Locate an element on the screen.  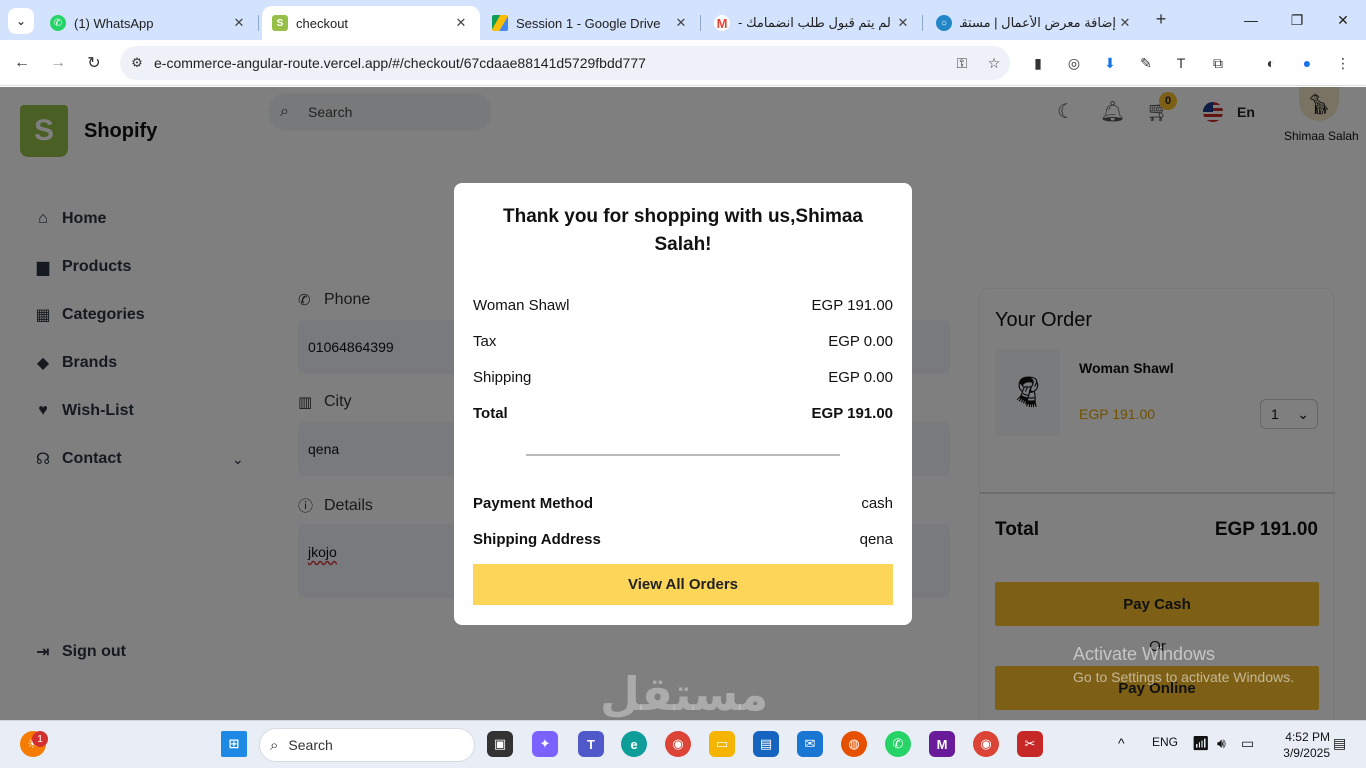
row-label: Woman Shawl is located at coordinates (521, 305).